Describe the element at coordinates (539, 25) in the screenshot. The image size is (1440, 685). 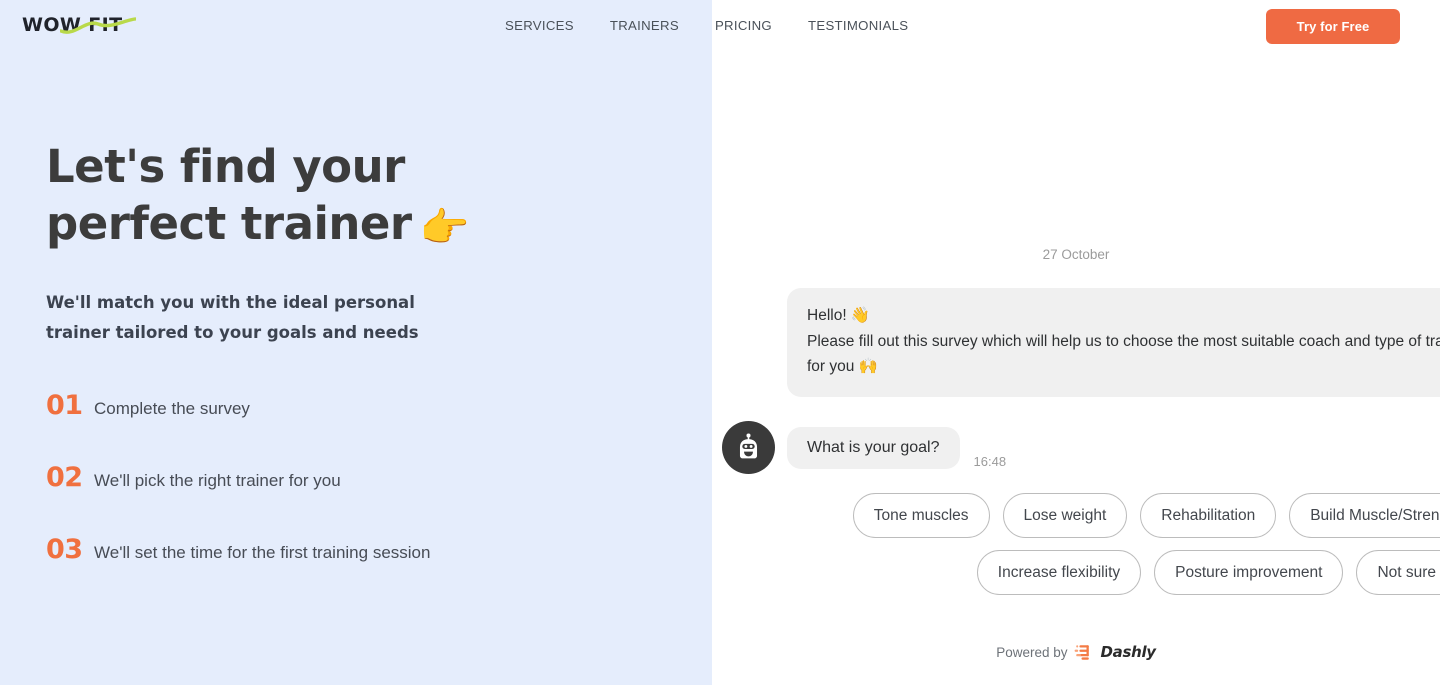
I see `nav-item-services: SERVICES` at that location.